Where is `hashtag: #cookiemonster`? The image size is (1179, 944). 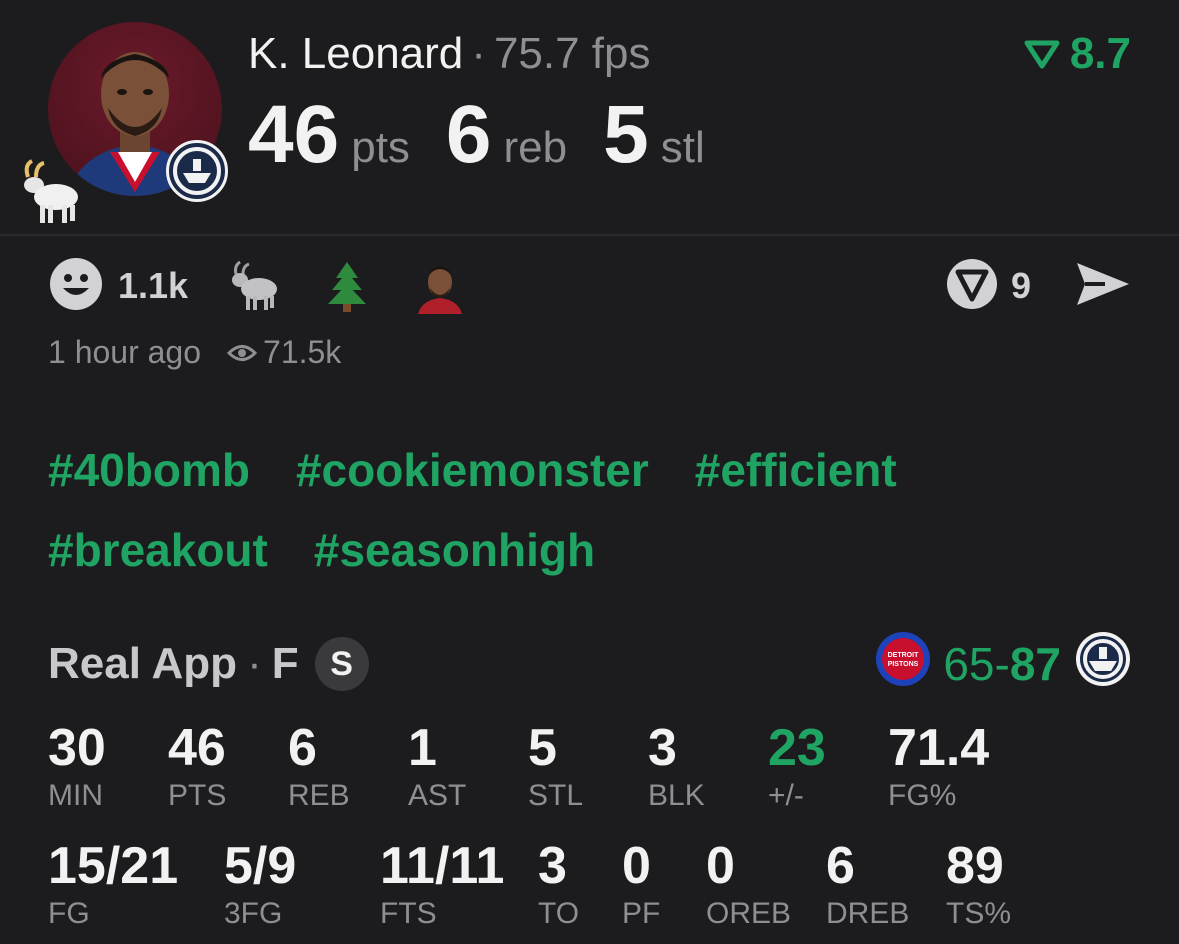
hashtag: #cookiemonster is located at coordinates (472, 470).